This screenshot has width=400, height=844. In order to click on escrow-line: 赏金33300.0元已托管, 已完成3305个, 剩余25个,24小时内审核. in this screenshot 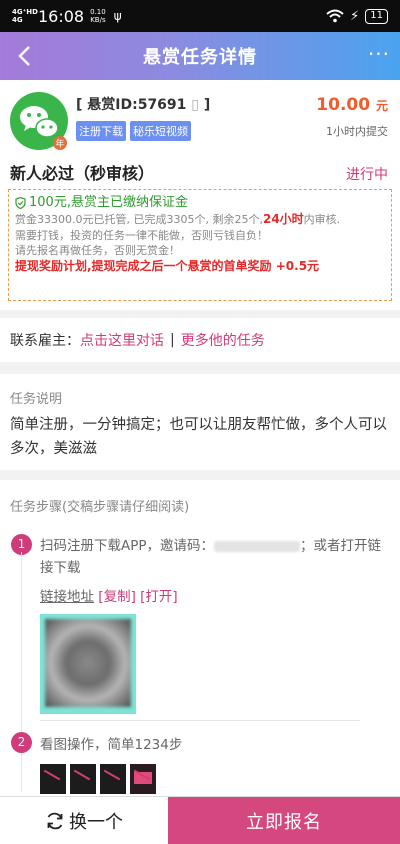, I will do `click(178, 219)`.